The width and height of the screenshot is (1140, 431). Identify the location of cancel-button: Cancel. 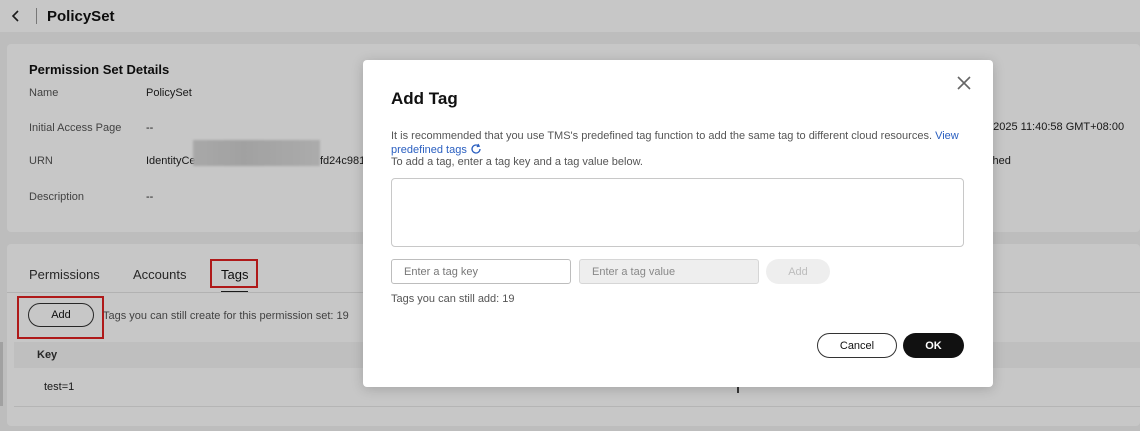
(857, 345).